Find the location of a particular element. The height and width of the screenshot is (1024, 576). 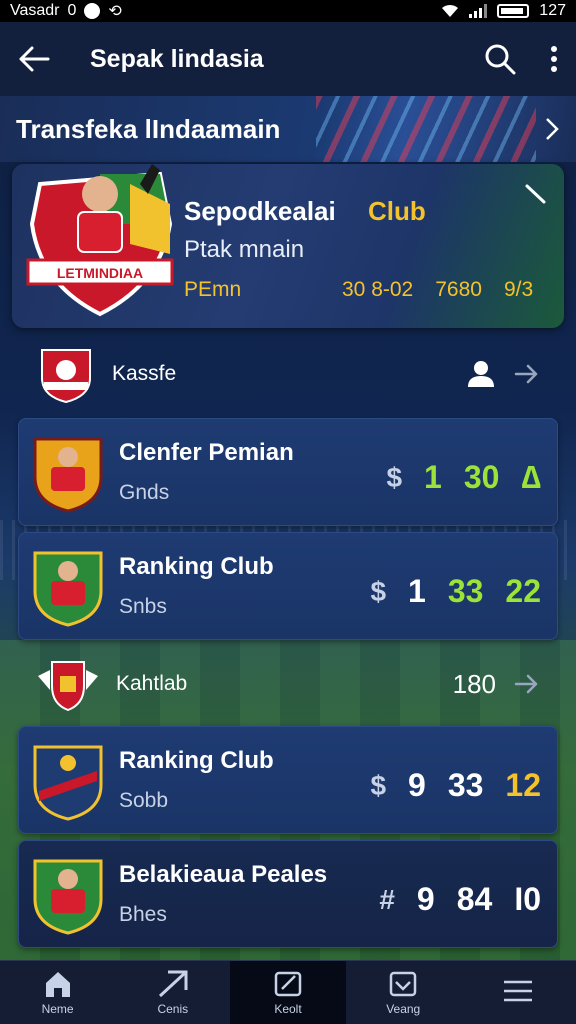

nav-label: Neme is located at coordinates (57, 1008).